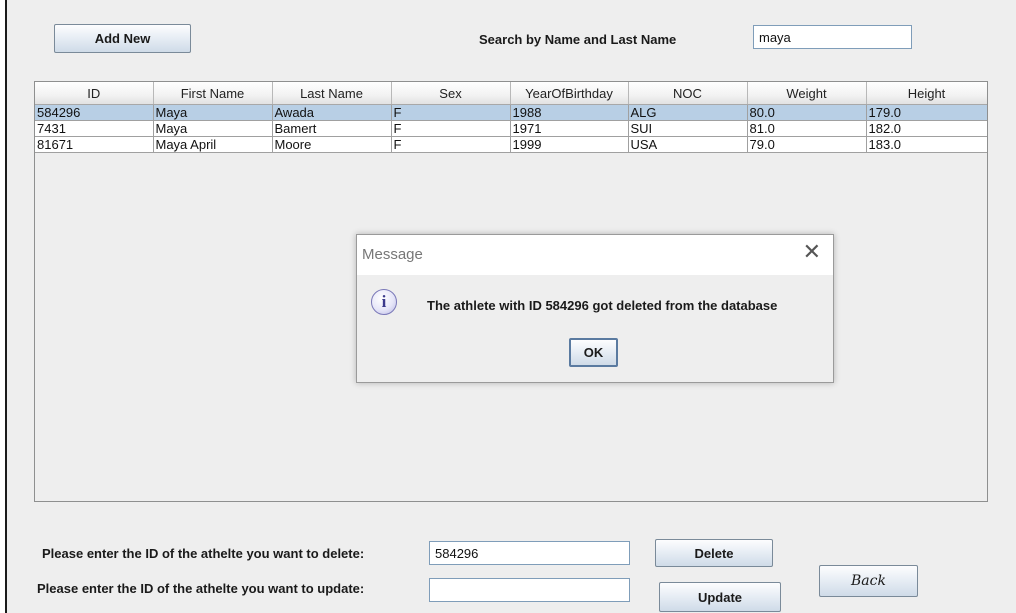  What do you see at coordinates (926, 144) in the screenshot?
I see `table-cell: 183.0` at bounding box center [926, 144].